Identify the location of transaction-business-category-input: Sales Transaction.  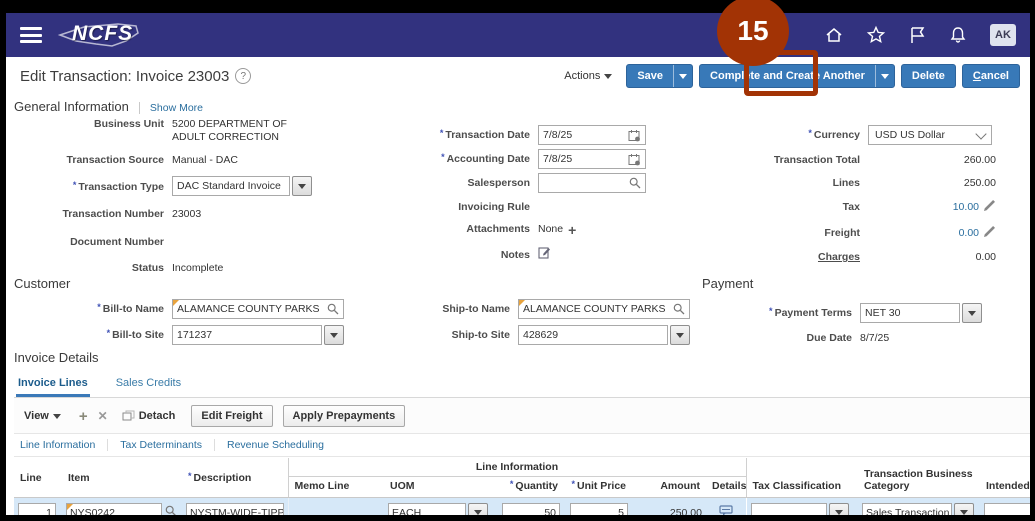
(907, 508).